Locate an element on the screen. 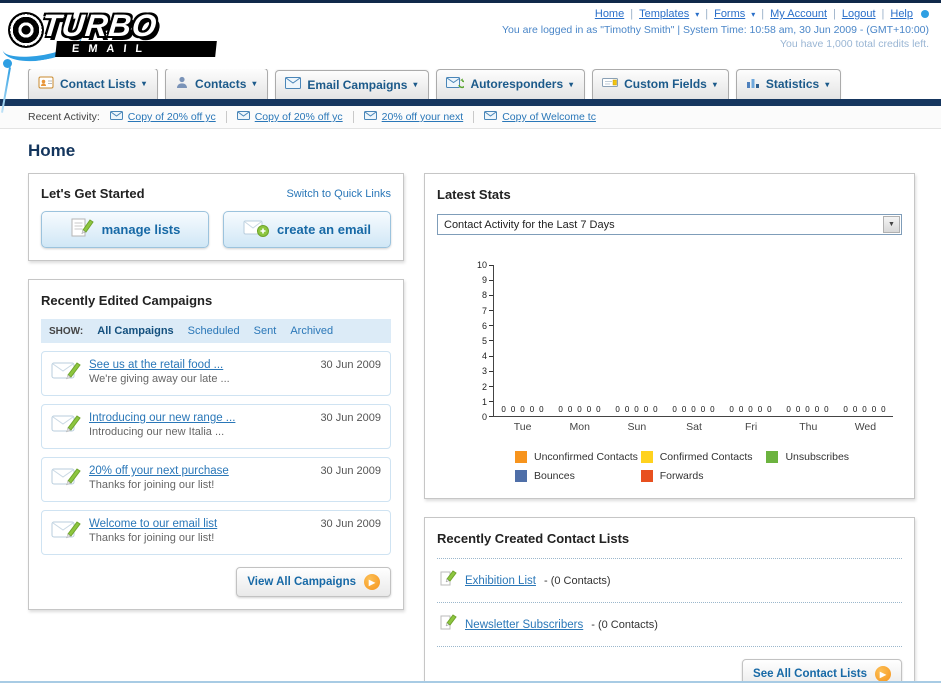 This screenshot has height=683, width=941. tab-custom-fields: Custom Fields ▾ is located at coordinates (660, 84).